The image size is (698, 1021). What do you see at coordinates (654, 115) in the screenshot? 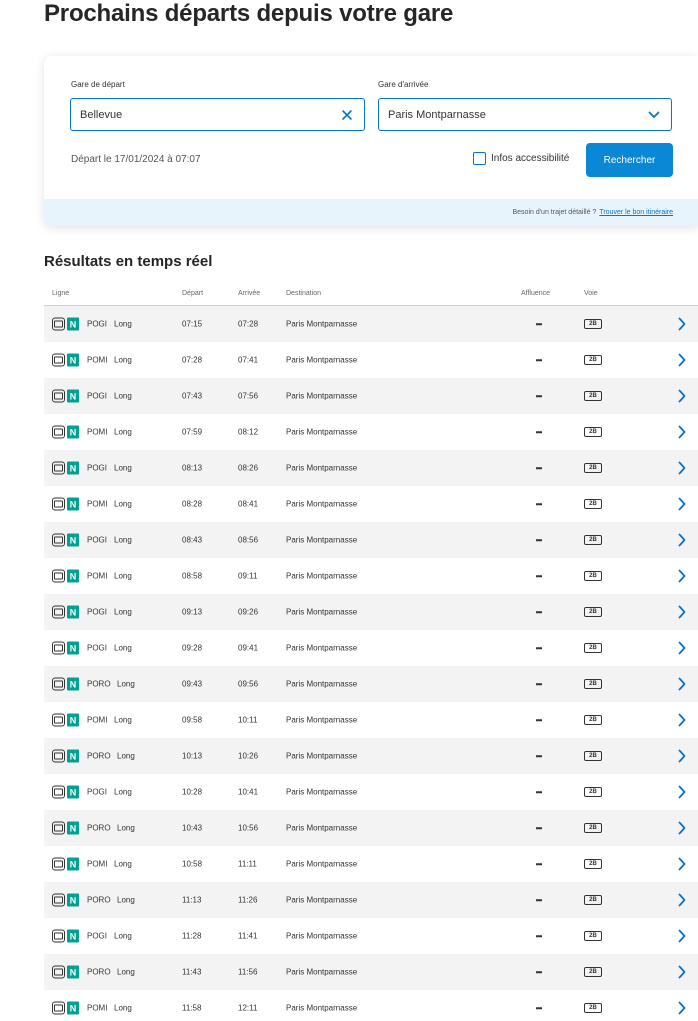
I see `chevron-down-icon` at bounding box center [654, 115].